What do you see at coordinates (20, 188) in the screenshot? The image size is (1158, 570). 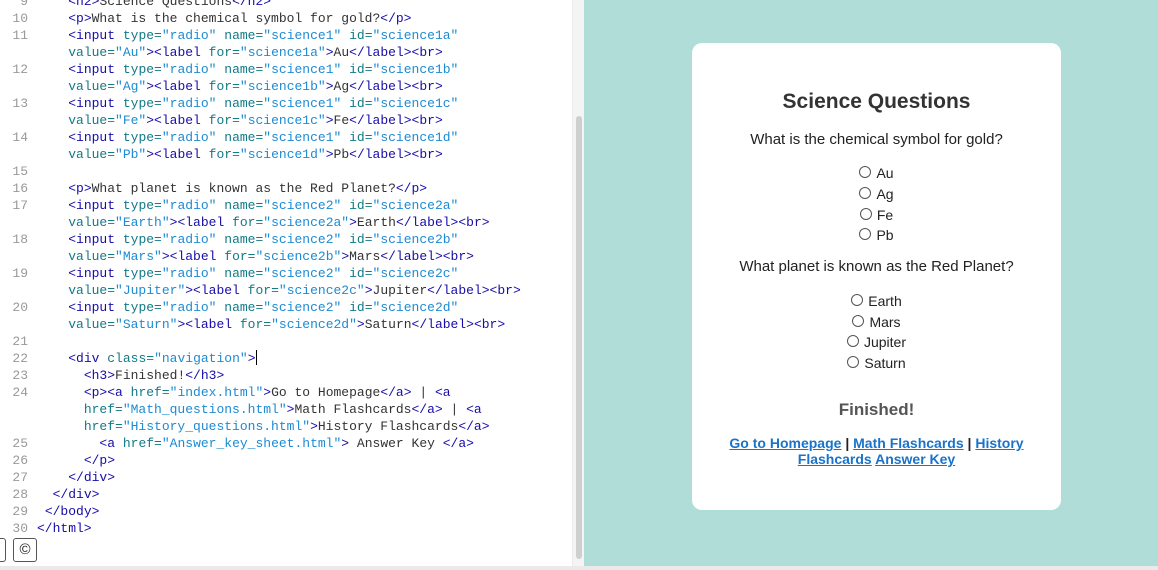 I see `line-number: 16` at bounding box center [20, 188].